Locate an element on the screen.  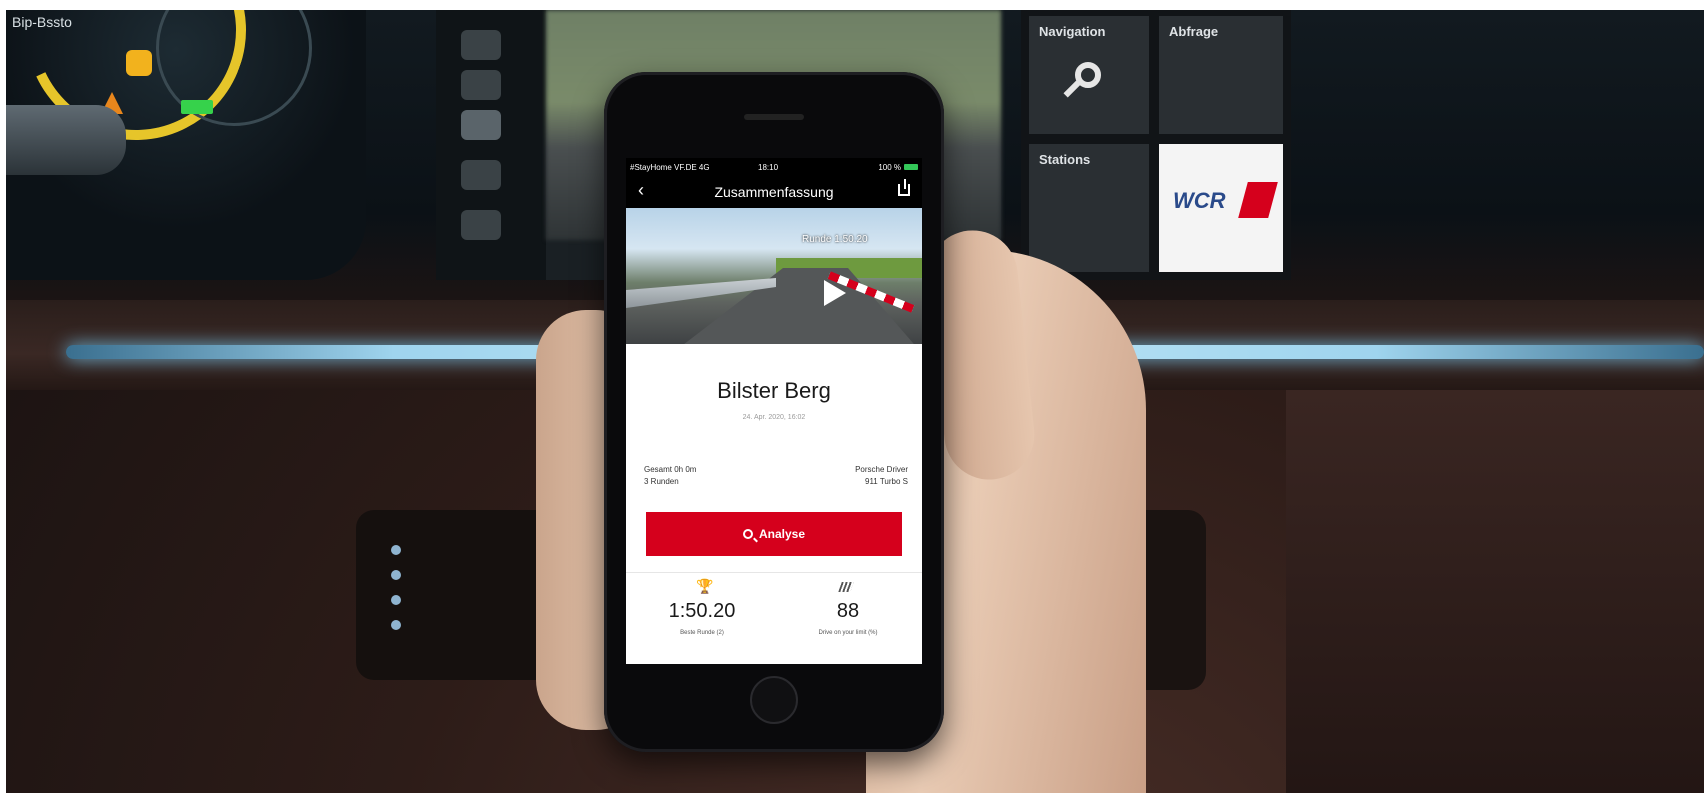
carrier-label: #StayHome VF.DE 4G is located at coordinates (670, 167).